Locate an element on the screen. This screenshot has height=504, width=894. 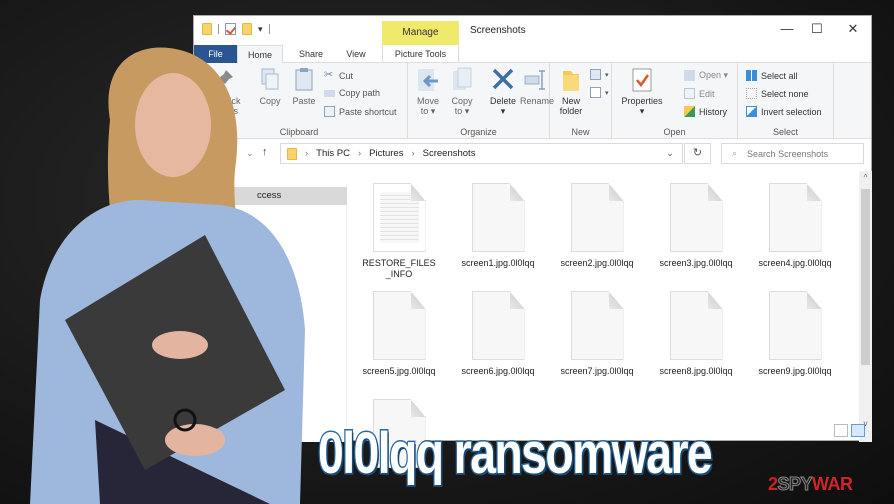
properties-label: Properties is located at coordinates (642, 101).